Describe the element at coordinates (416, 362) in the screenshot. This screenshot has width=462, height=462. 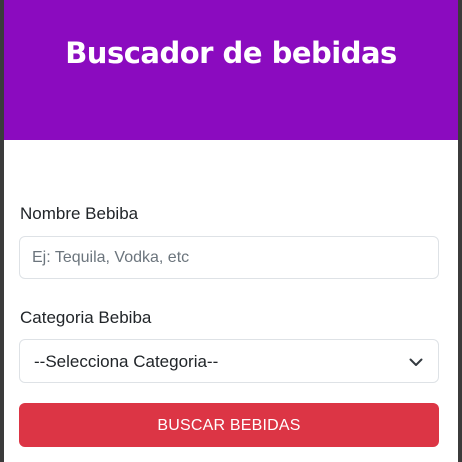
I see `chevron-down-icon` at that location.